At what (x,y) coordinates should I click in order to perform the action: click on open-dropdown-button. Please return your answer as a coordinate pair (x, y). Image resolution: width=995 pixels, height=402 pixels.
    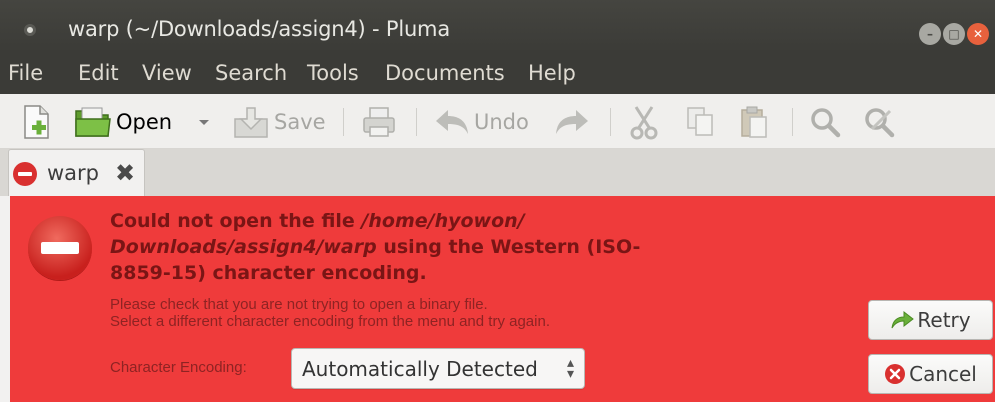
    Looking at the image, I should click on (204, 122).